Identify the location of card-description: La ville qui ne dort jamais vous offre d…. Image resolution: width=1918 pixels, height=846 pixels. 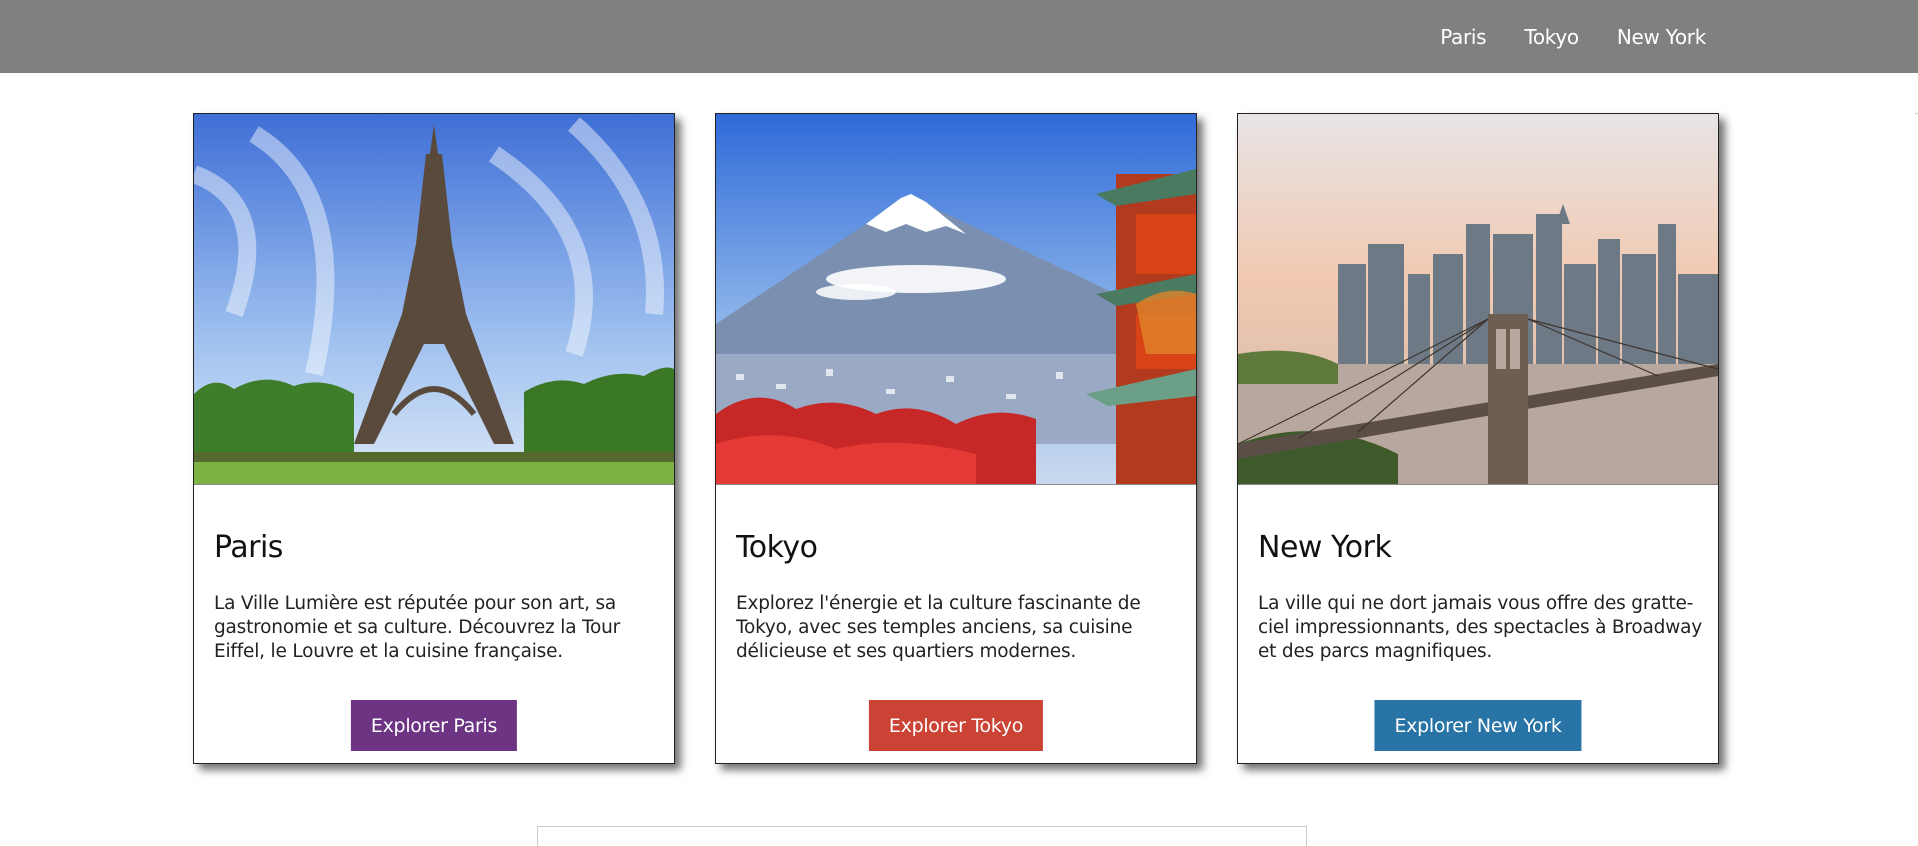
(1480, 627).